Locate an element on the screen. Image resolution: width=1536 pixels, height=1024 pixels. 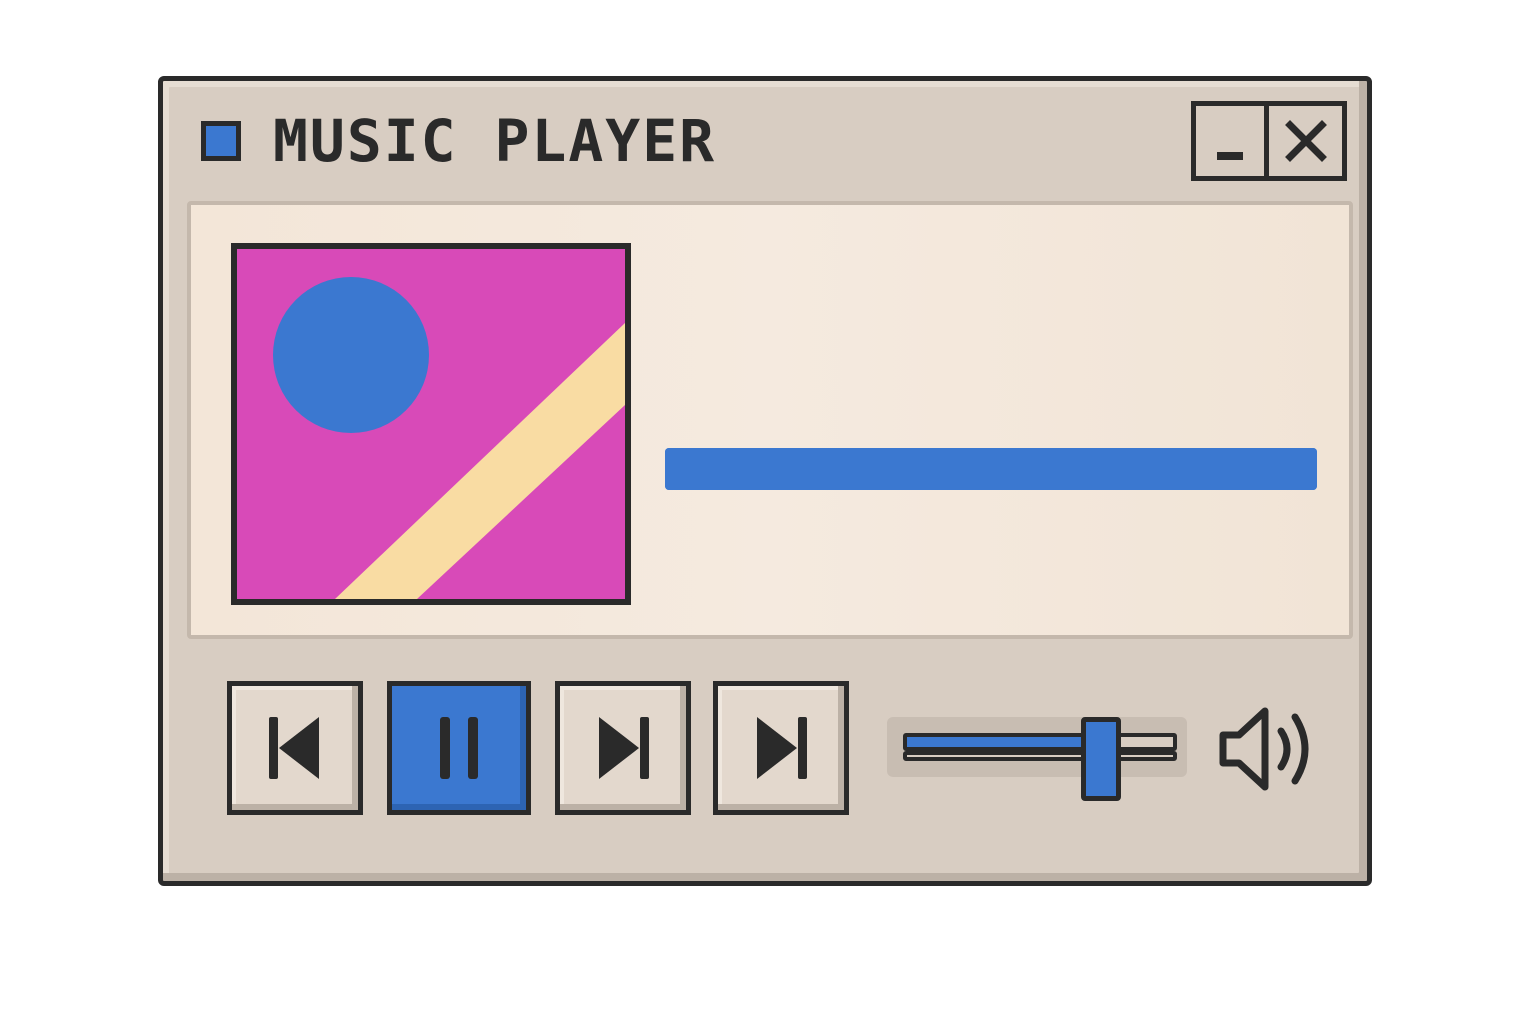
previous-button is located at coordinates (295, 748).